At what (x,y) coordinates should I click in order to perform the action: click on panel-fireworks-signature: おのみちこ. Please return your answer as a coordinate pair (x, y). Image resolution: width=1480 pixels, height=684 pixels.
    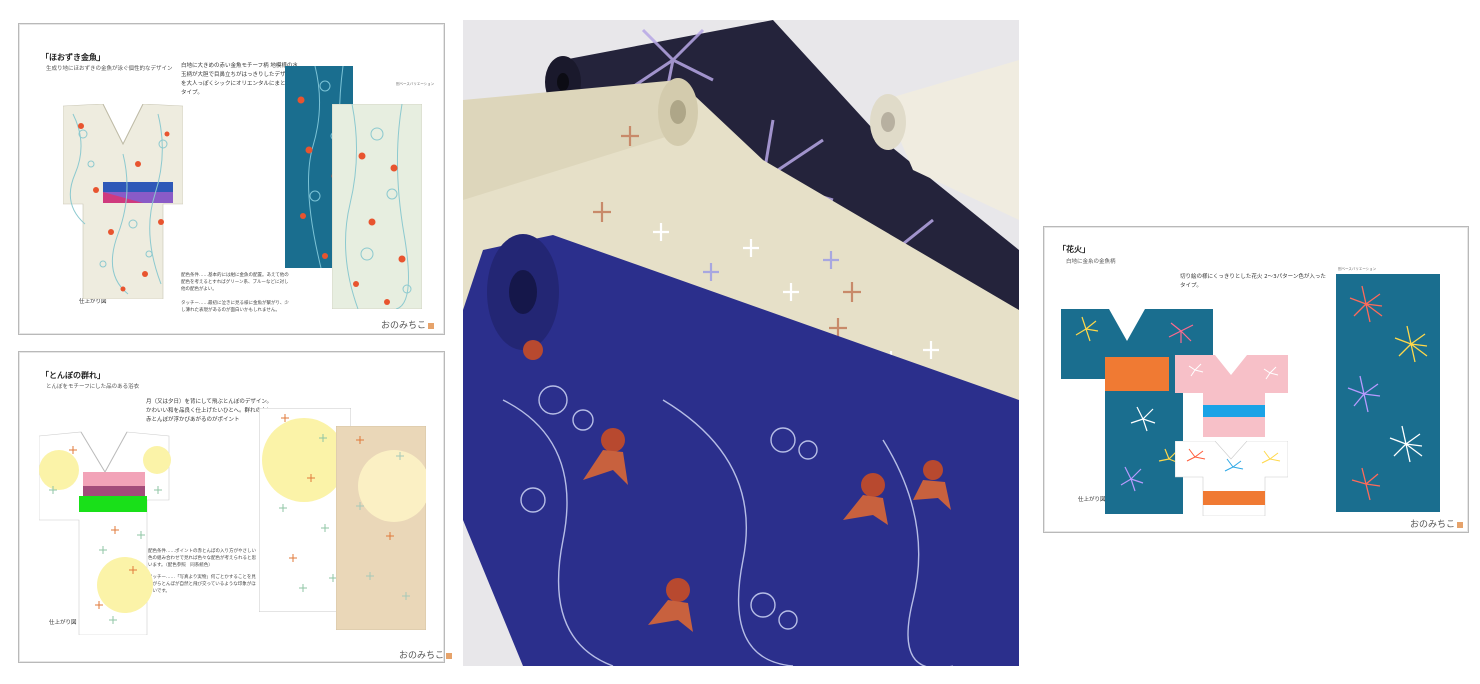
    Looking at the image, I should click on (1437, 523).